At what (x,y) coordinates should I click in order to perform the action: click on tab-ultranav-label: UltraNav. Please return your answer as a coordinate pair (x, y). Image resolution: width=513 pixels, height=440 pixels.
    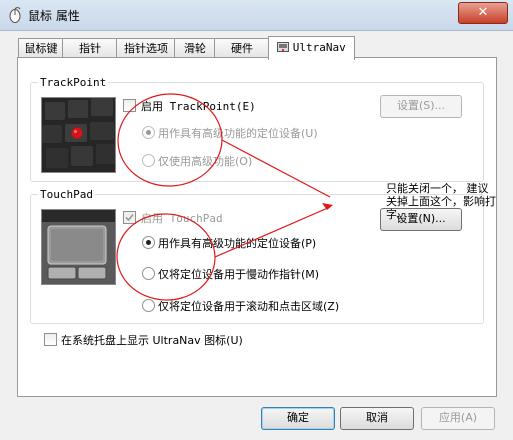
    Looking at the image, I should click on (319, 47).